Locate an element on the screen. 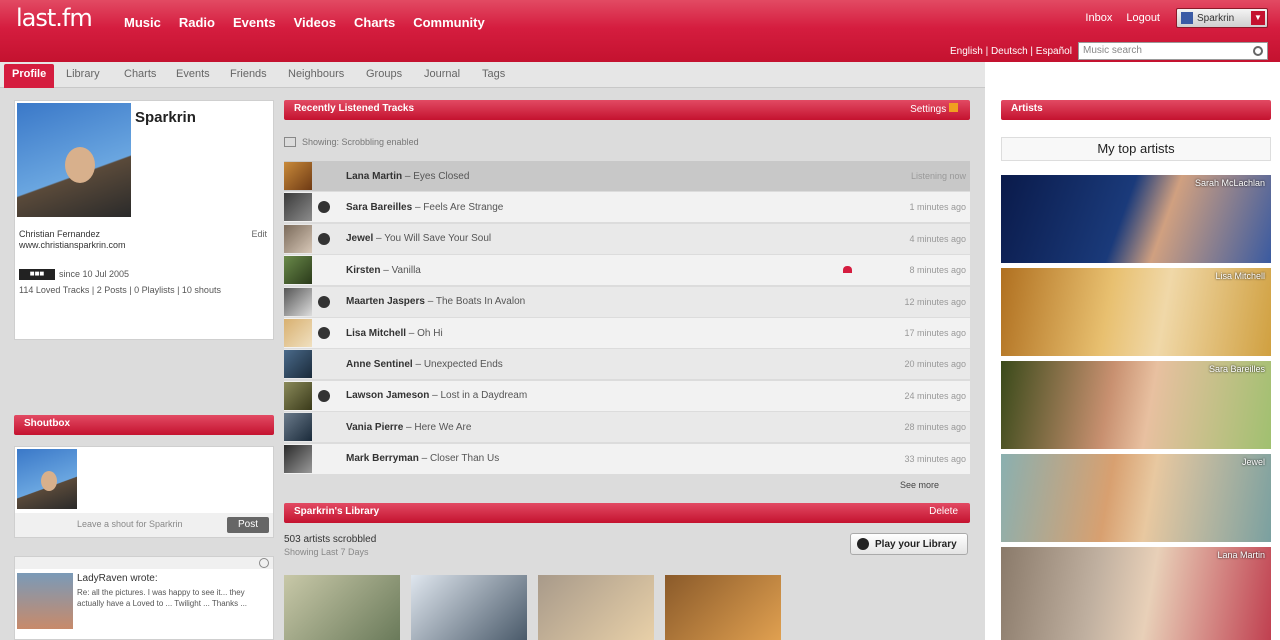  language-links: English | Deutsch | Español is located at coordinates (1011, 51).